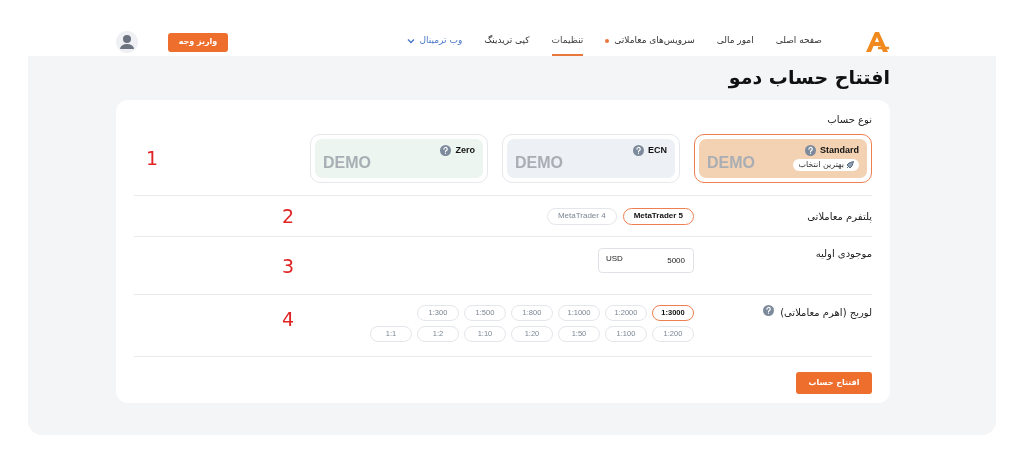 Image resolution: width=1024 pixels, height=463 pixels. I want to click on nav-link: سرویس‌های معاملاتی, so click(650, 42).